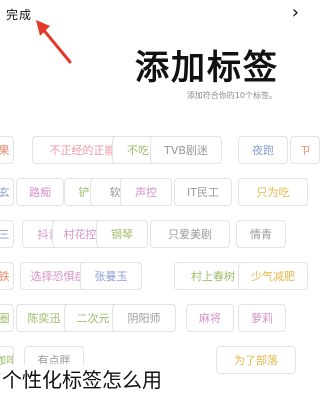  What do you see at coordinates (146, 192) in the screenshot?
I see `tag-chip: 声控` at bounding box center [146, 192].